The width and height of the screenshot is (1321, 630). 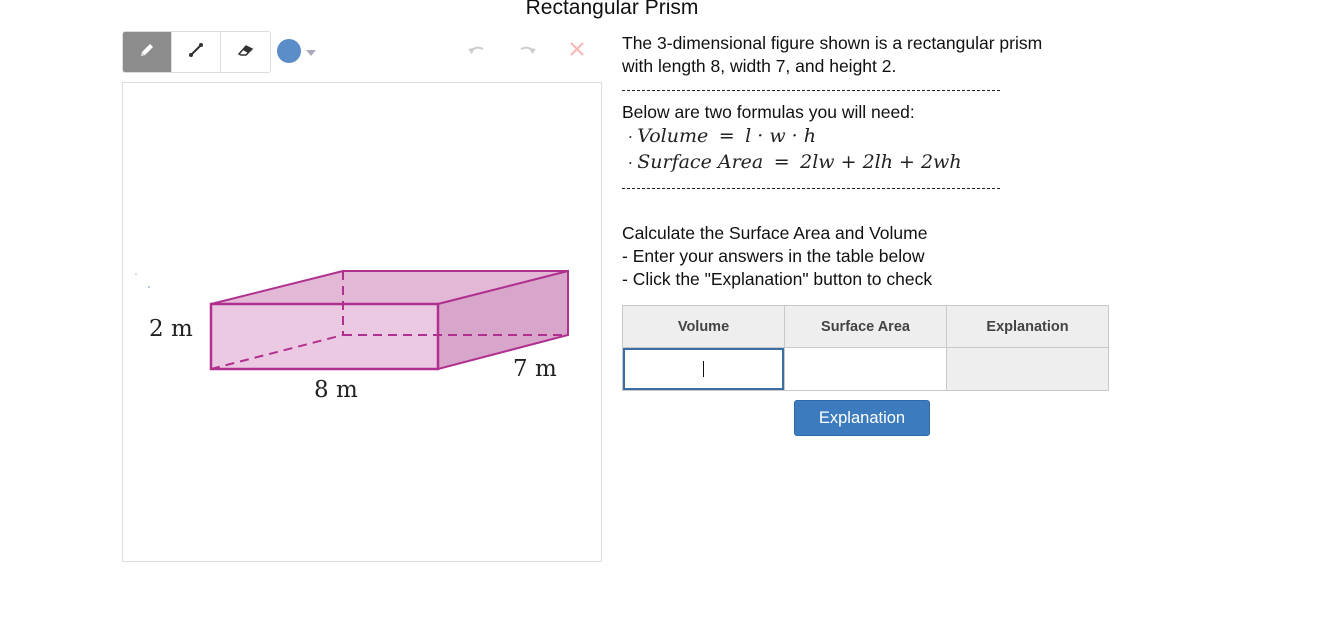 What do you see at coordinates (780, 136) in the screenshot?
I see `volume-formula-expr: l · w · h` at bounding box center [780, 136].